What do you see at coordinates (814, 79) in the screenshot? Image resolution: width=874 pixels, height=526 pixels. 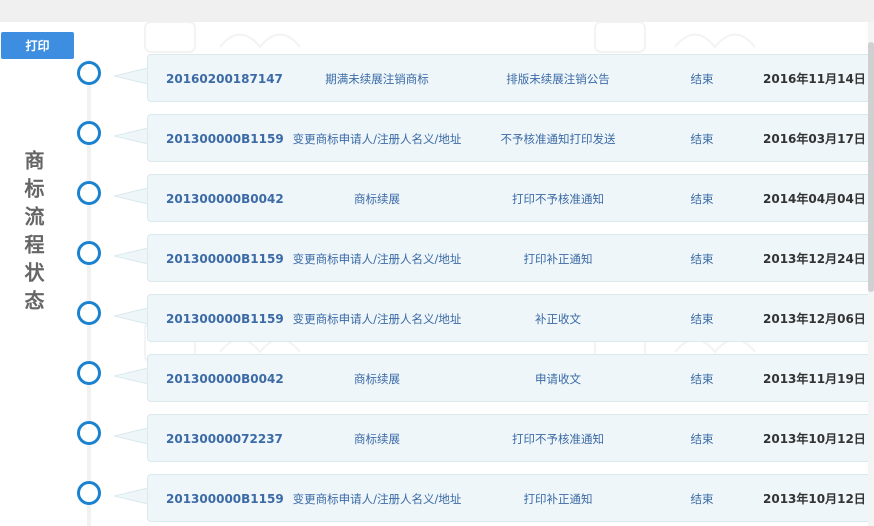 I see `record-date: 2016年11月14日` at bounding box center [814, 79].